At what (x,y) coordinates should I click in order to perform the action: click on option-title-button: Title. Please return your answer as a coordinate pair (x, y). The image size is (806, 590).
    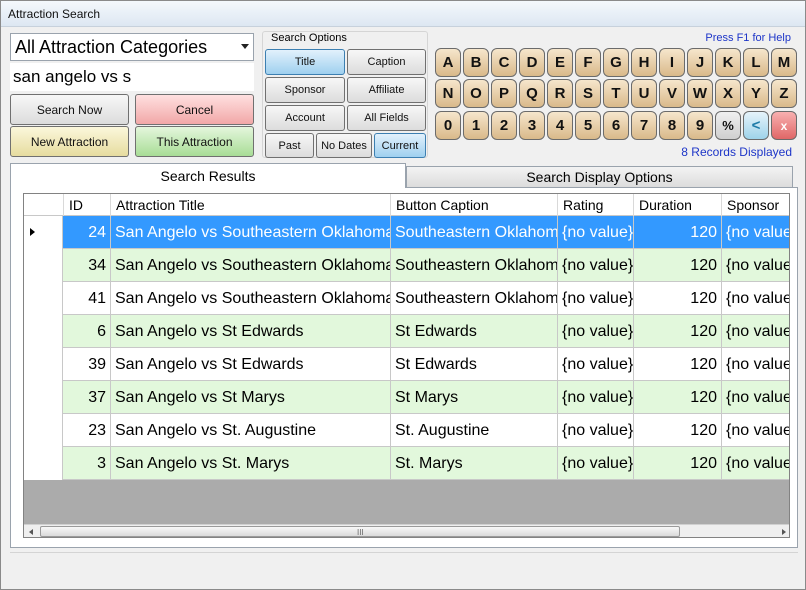
    Looking at the image, I should click on (305, 62).